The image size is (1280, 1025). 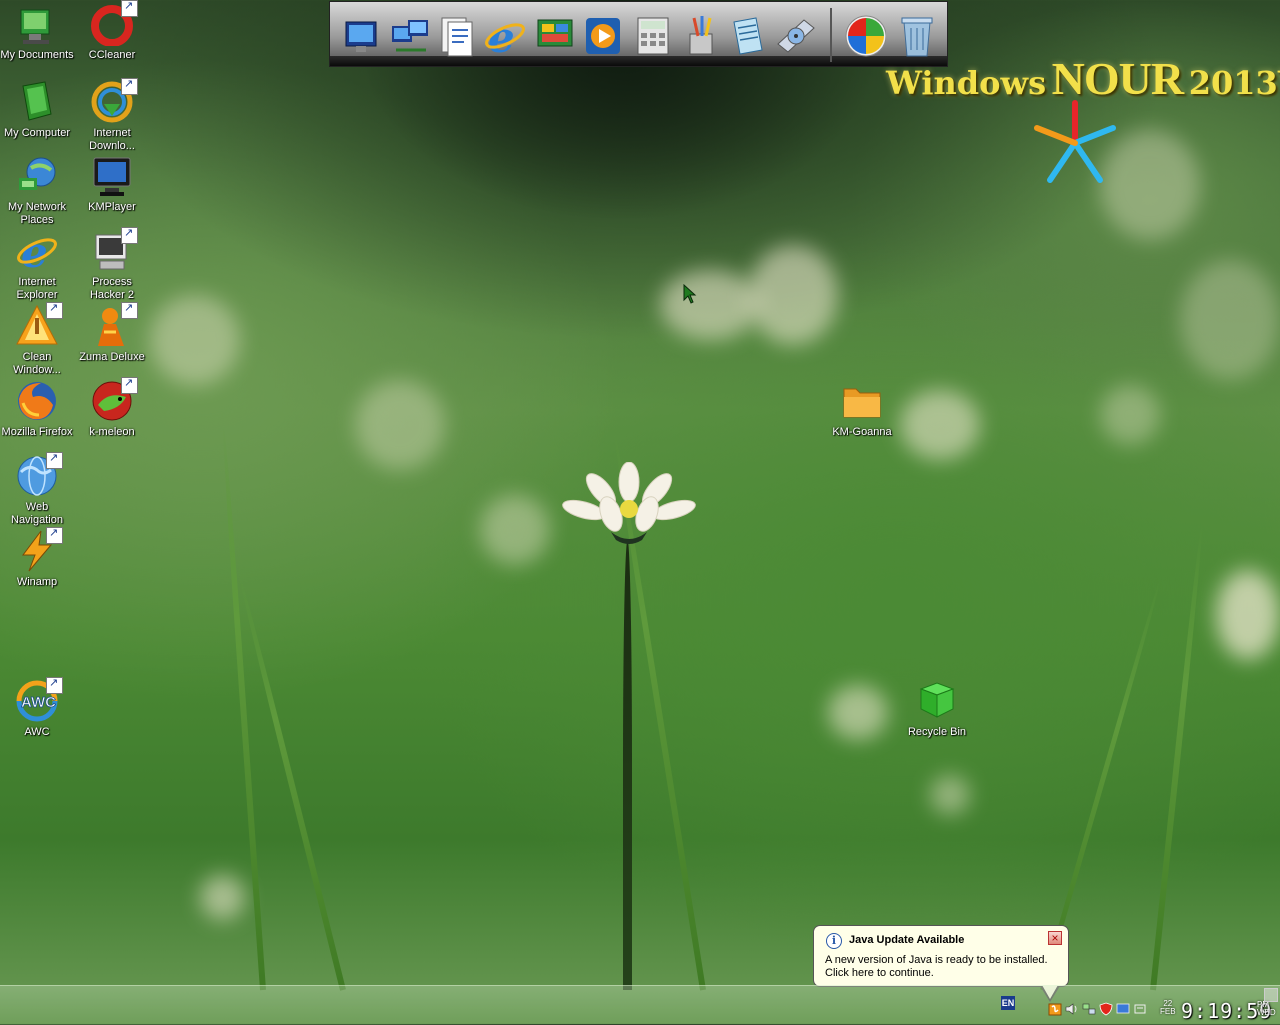 I want to click on language-indicator: EN, so click(x=1008, y=1003).